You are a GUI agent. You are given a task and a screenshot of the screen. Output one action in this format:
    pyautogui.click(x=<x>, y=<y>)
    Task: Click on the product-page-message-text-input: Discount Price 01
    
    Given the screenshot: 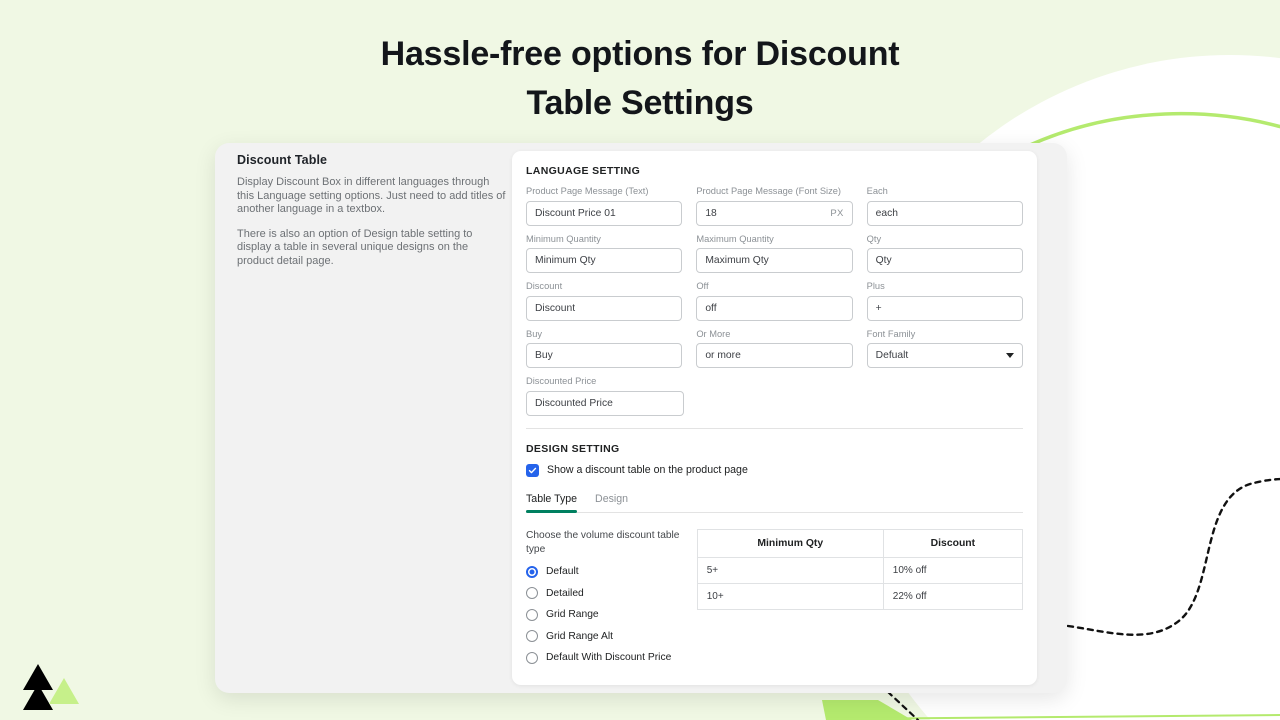 What is the action you would take?
    pyautogui.click(x=604, y=213)
    